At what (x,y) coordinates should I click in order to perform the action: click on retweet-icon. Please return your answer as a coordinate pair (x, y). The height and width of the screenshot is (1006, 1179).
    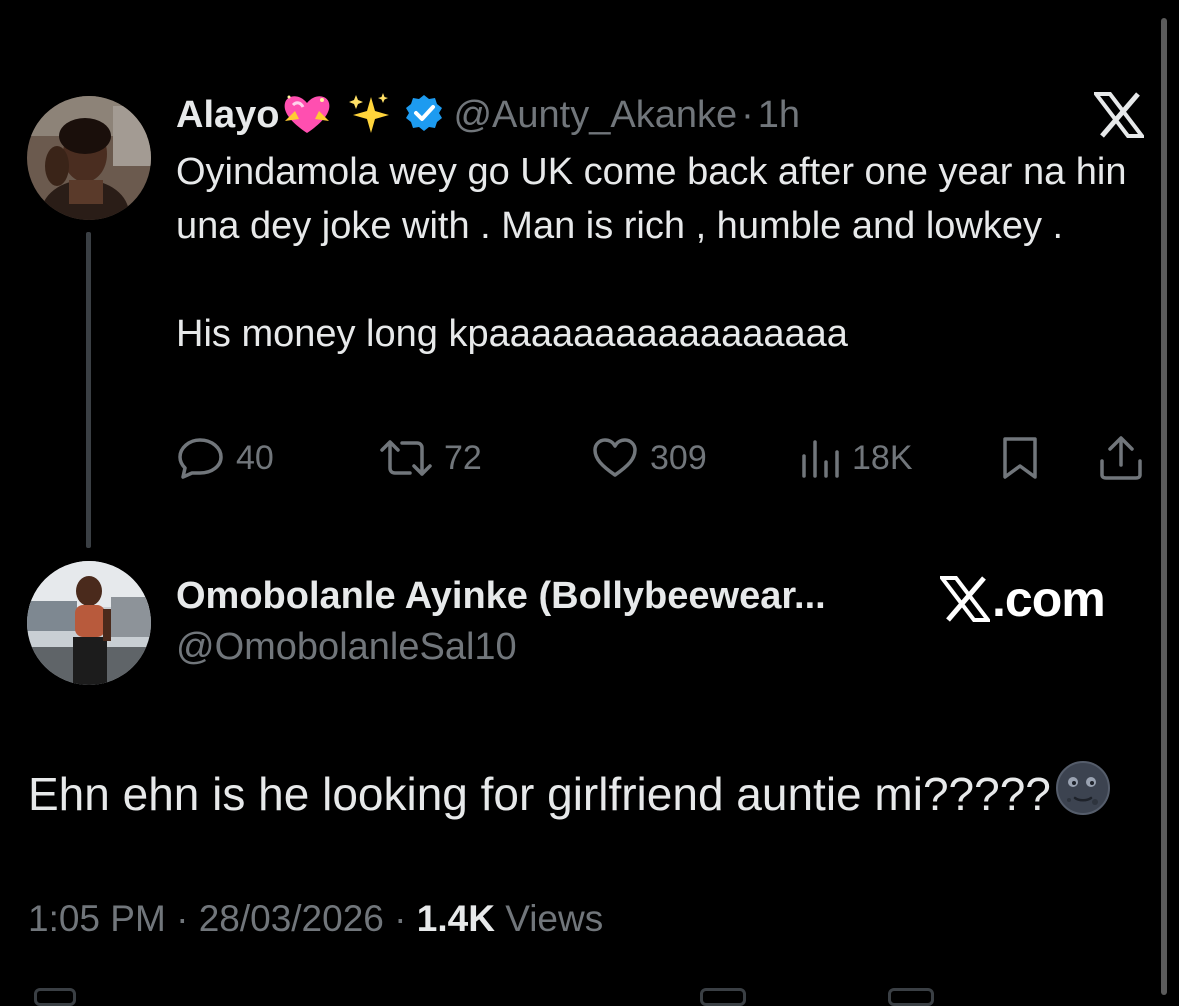
    Looking at the image, I should click on (406, 458).